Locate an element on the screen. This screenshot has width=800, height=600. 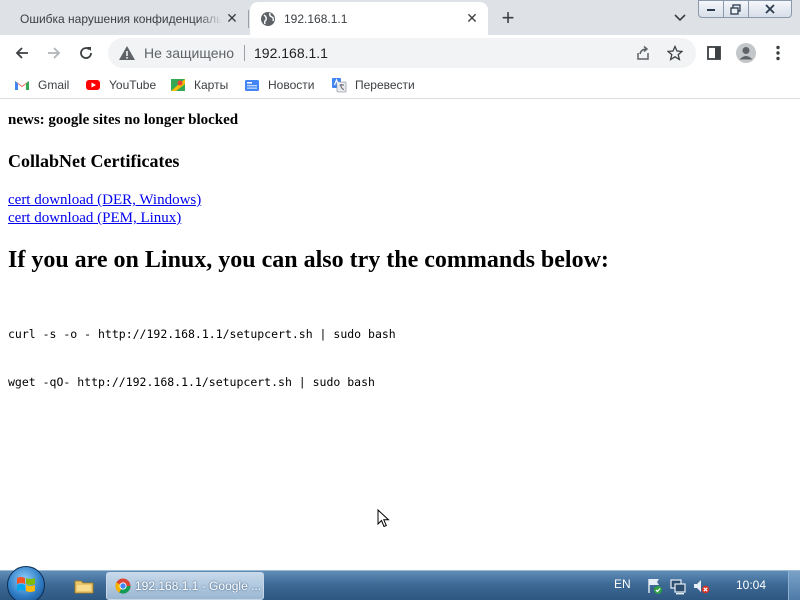
show-desktop-button is located at coordinates (794, 585).